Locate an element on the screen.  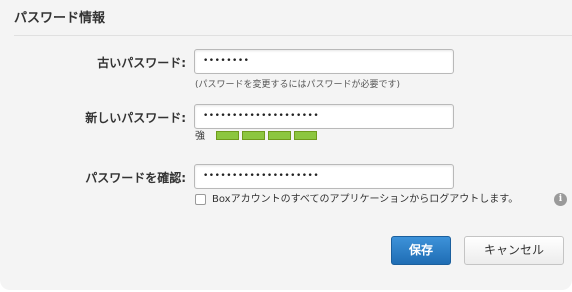
section-divider is located at coordinates (293, 35).